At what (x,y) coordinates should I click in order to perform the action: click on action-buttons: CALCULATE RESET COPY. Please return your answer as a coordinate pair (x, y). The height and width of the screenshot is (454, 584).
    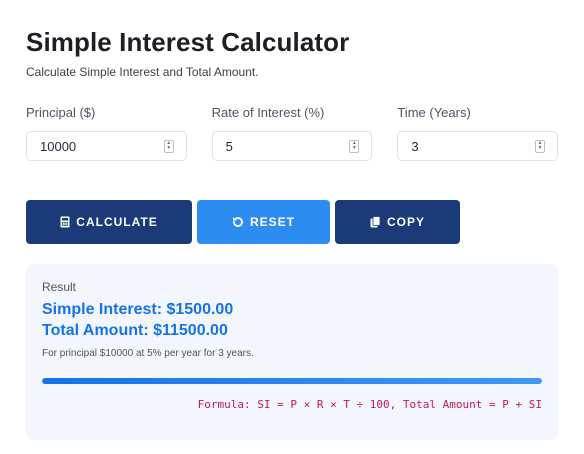
    Looking at the image, I should click on (292, 222).